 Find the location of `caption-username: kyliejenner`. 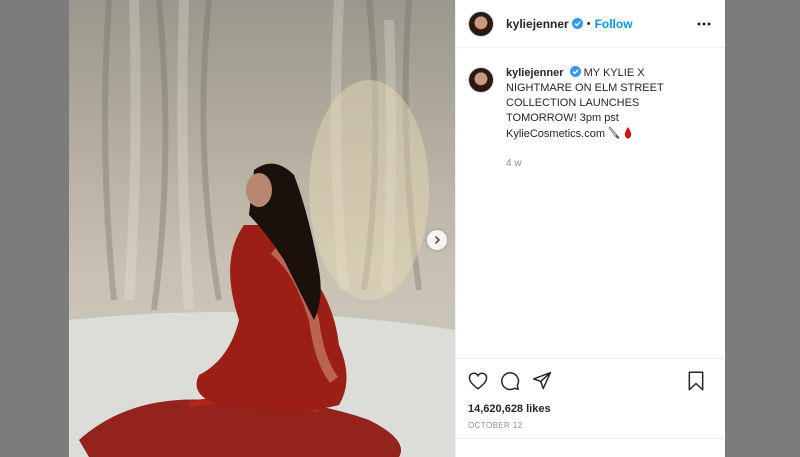

caption-username: kyliejenner is located at coordinates (534, 73).